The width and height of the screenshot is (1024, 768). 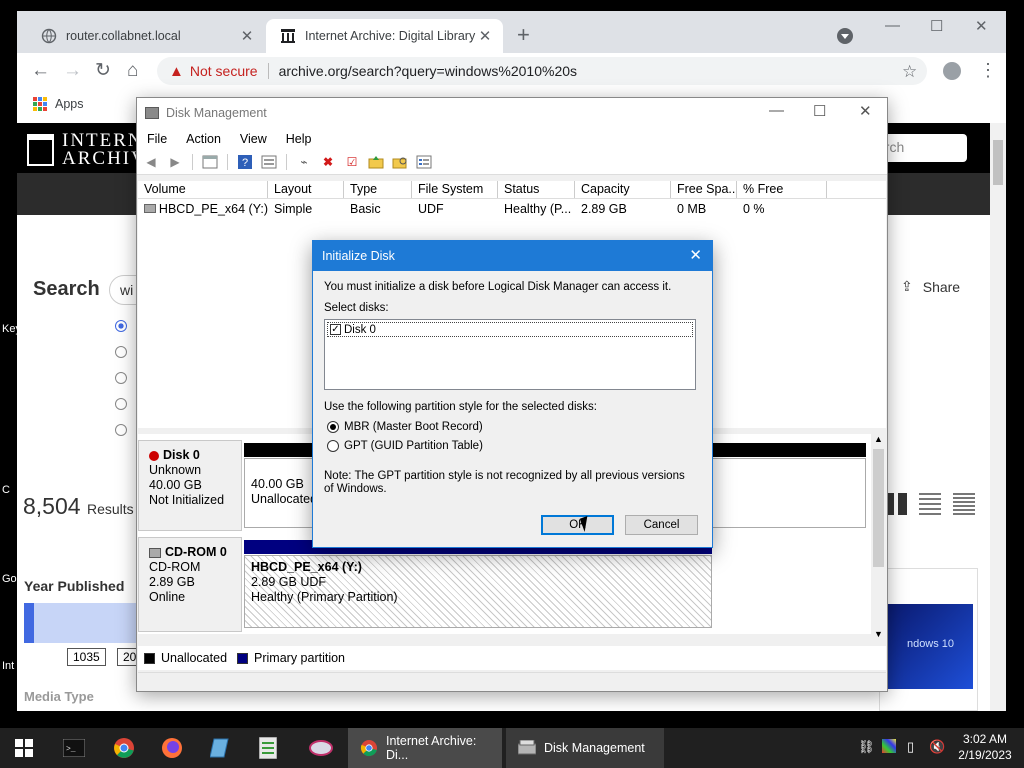 What do you see at coordinates (405, 446) in the screenshot?
I see `gpt-radio: GPT (GUID Partition Table)` at bounding box center [405, 446].